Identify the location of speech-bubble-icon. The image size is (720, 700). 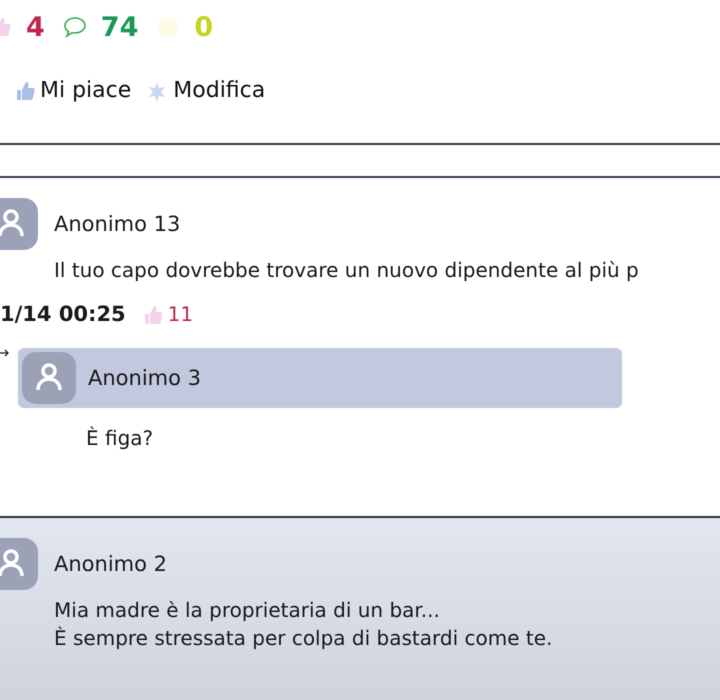
(74, 27).